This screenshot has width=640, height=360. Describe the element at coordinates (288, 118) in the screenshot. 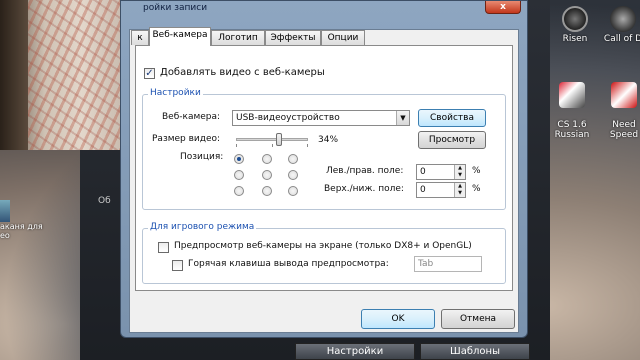

I see `webcam-select-value: USB-видеоустройство` at that location.